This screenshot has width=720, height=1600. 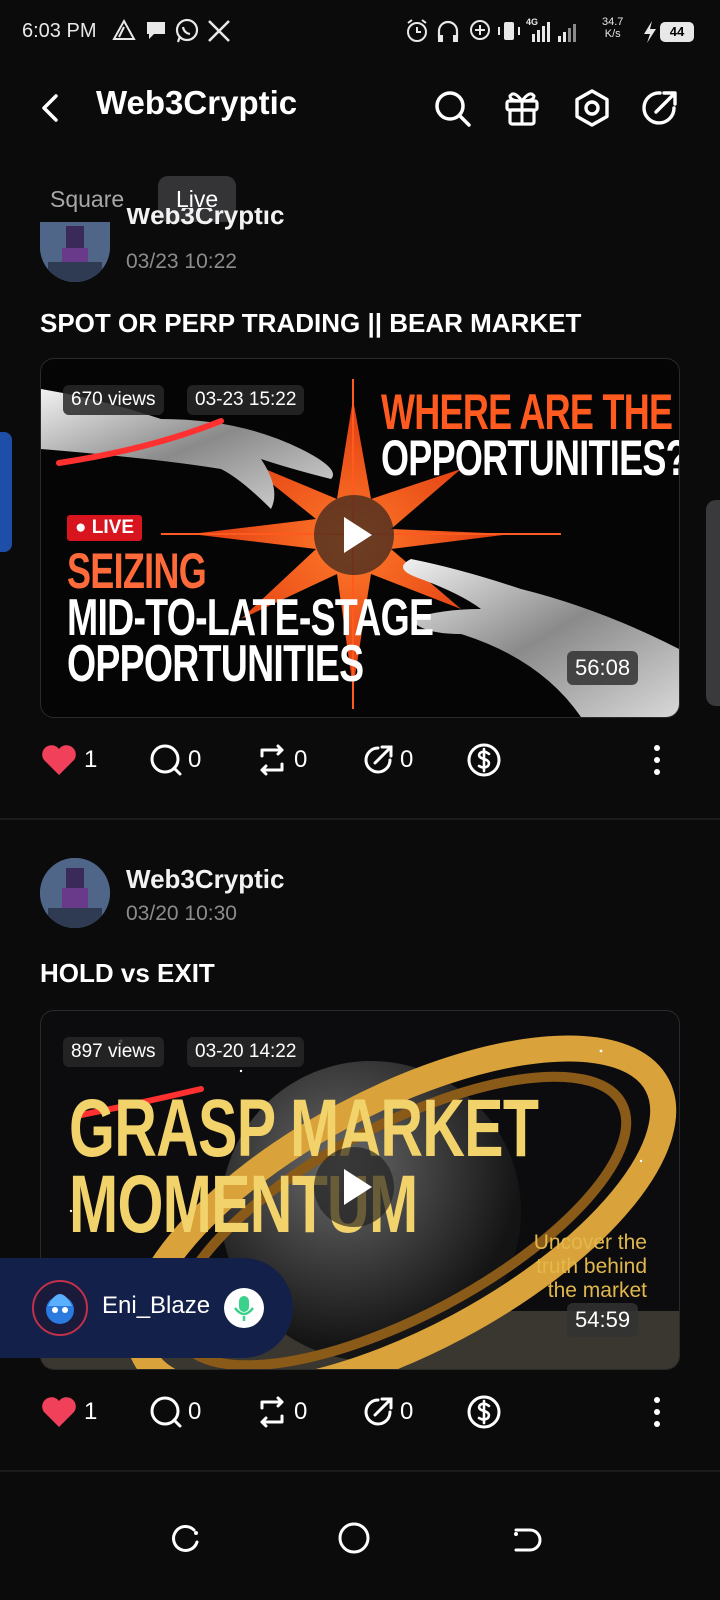 What do you see at coordinates (219, 31) in the screenshot?
I see `x-twitter-icon` at bounding box center [219, 31].